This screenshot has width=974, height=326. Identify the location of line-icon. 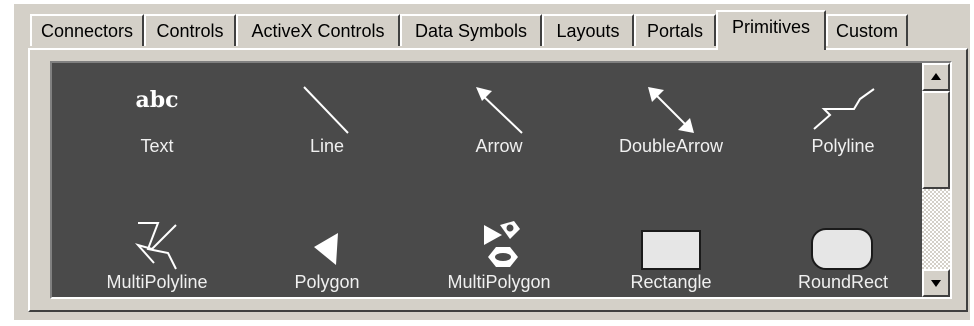
(326, 110).